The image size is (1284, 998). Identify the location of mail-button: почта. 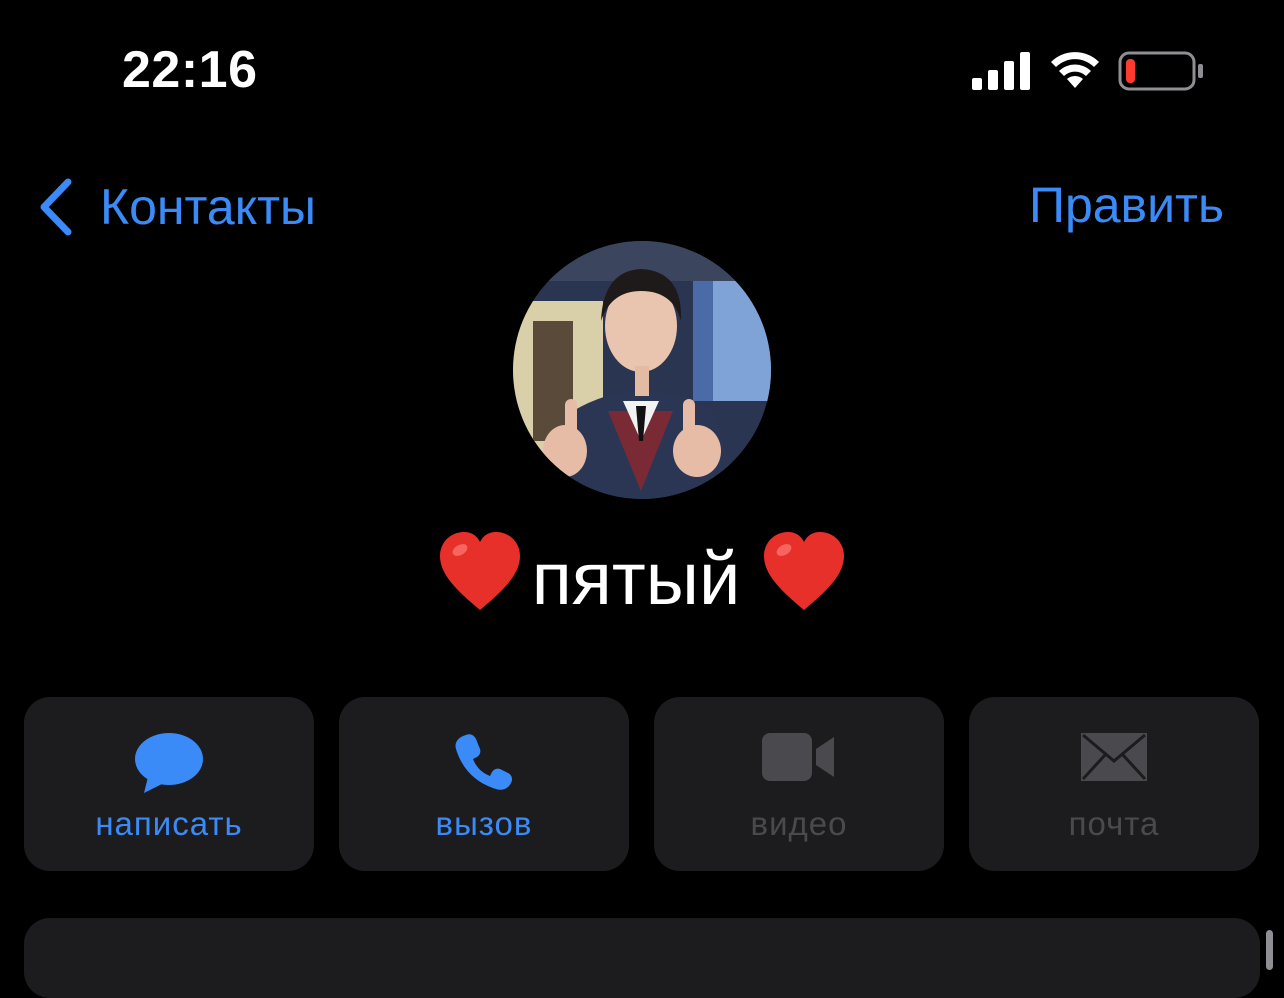
(1114, 784).